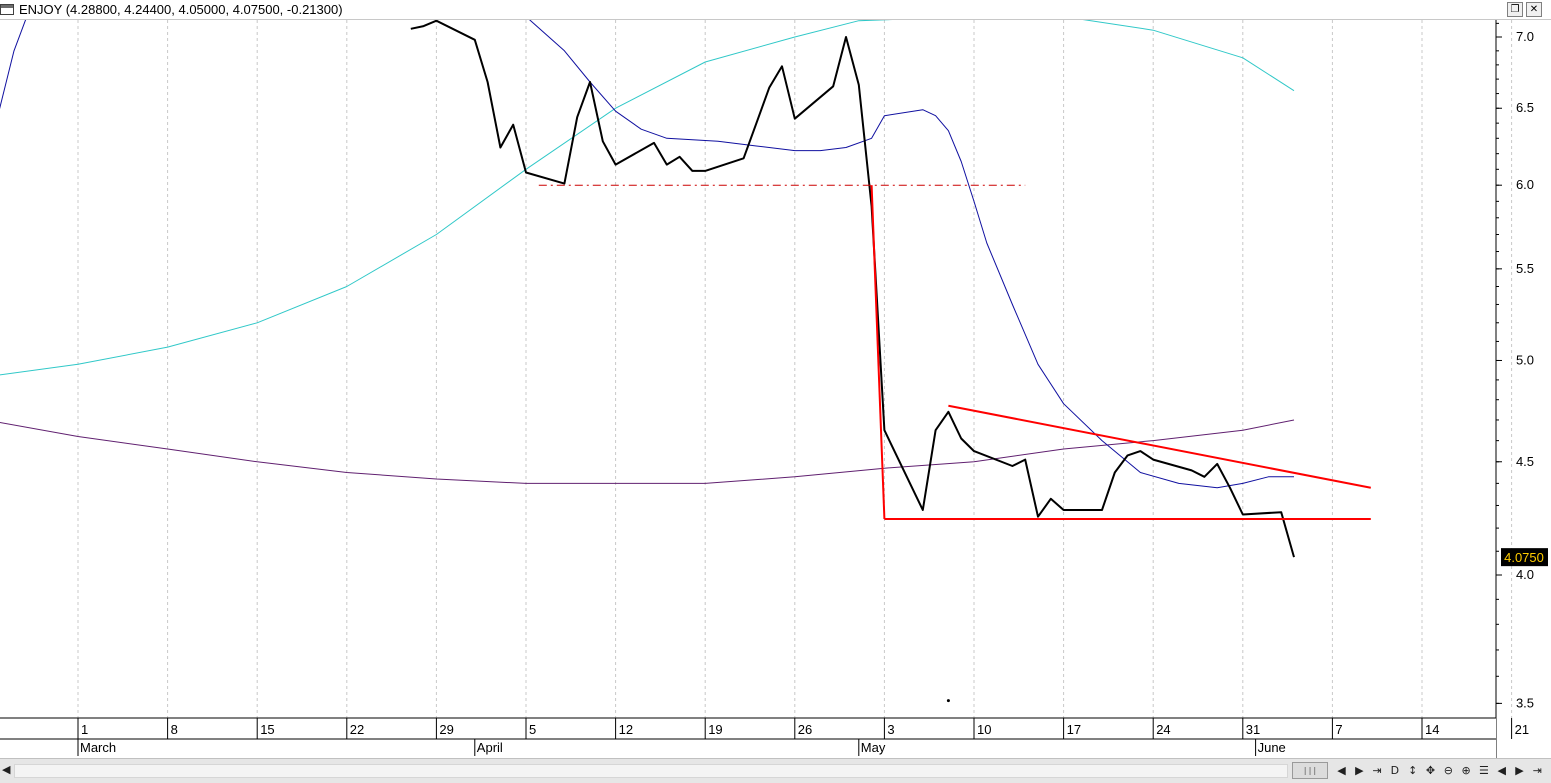 Image resolution: width=1551 pixels, height=783 pixels. What do you see at coordinates (1524, 557) in the screenshot?
I see `last-value-label: 4.0750` at bounding box center [1524, 557].